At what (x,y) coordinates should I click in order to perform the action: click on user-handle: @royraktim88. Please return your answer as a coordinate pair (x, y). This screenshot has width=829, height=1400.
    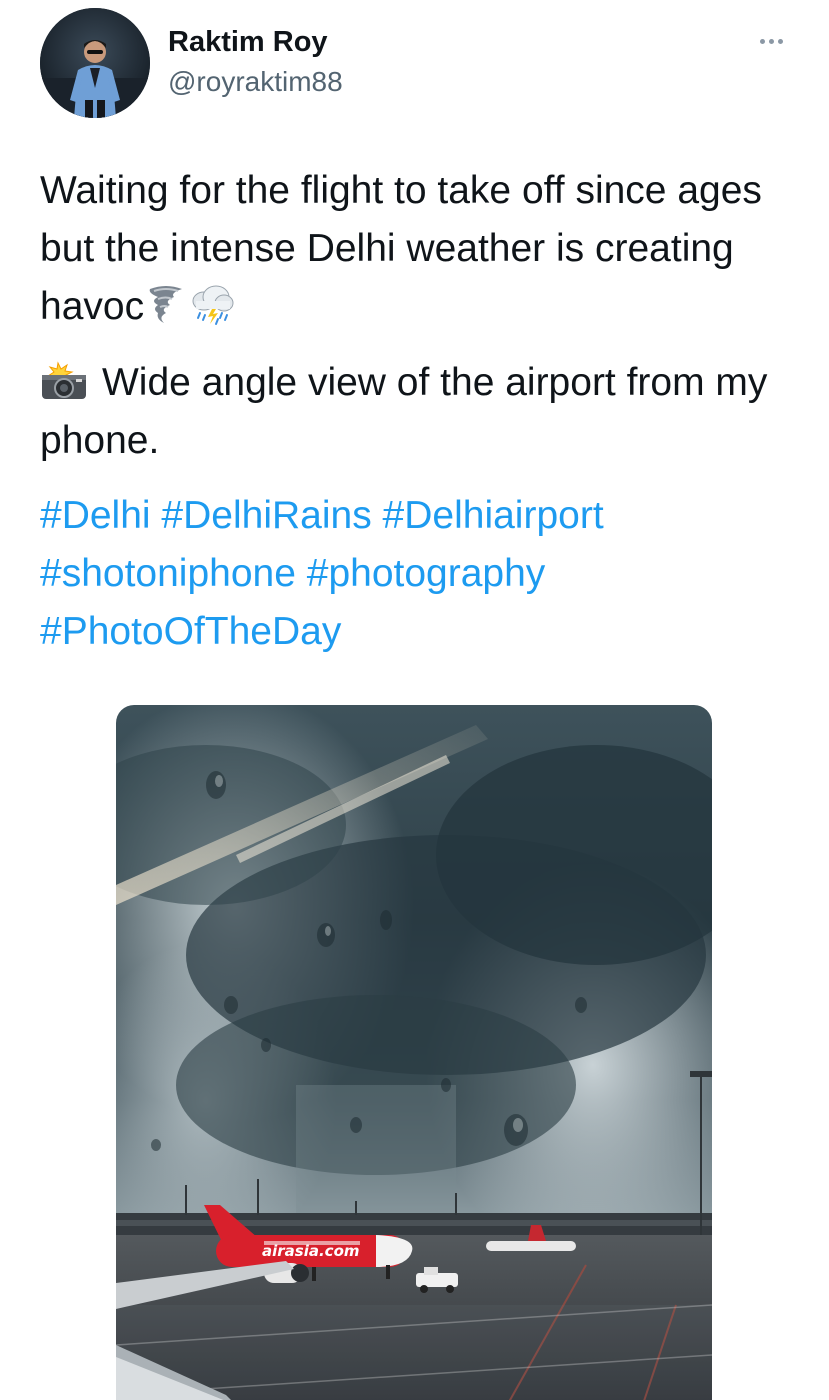
    Looking at the image, I should click on (255, 82).